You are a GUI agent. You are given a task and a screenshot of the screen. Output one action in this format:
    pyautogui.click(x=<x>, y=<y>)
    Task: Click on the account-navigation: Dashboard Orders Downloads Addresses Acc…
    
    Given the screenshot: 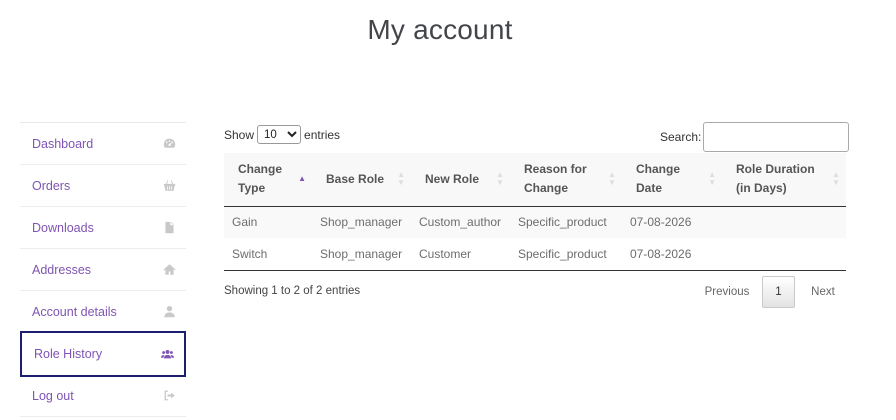 What is the action you would take?
    pyautogui.click(x=103, y=269)
    